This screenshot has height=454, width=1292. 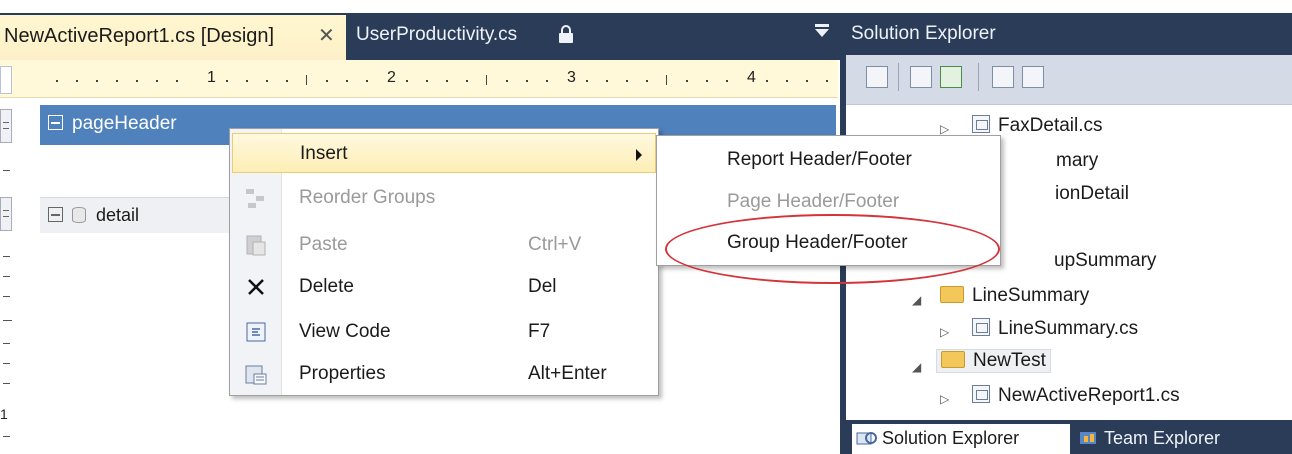 What do you see at coordinates (326, 35) in the screenshot?
I see `close-icon: ✕` at bounding box center [326, 35].